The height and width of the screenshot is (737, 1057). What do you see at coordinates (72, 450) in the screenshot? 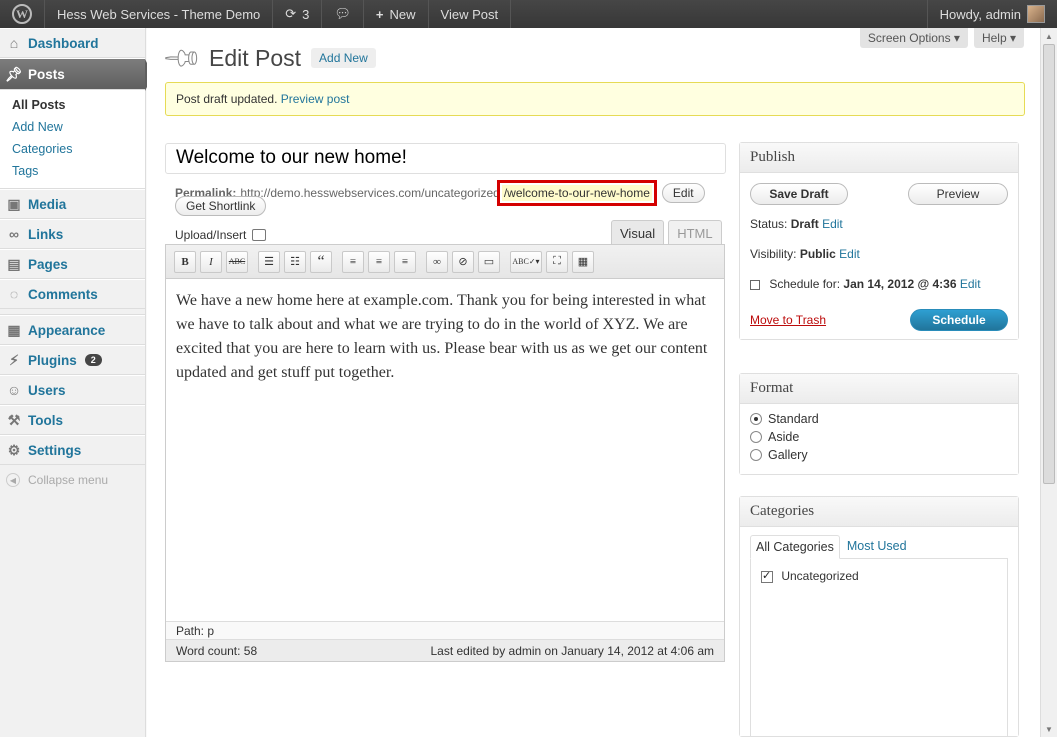
I see `menu-settings: ⚙︎ Settings` at bounding box center [72, 450].